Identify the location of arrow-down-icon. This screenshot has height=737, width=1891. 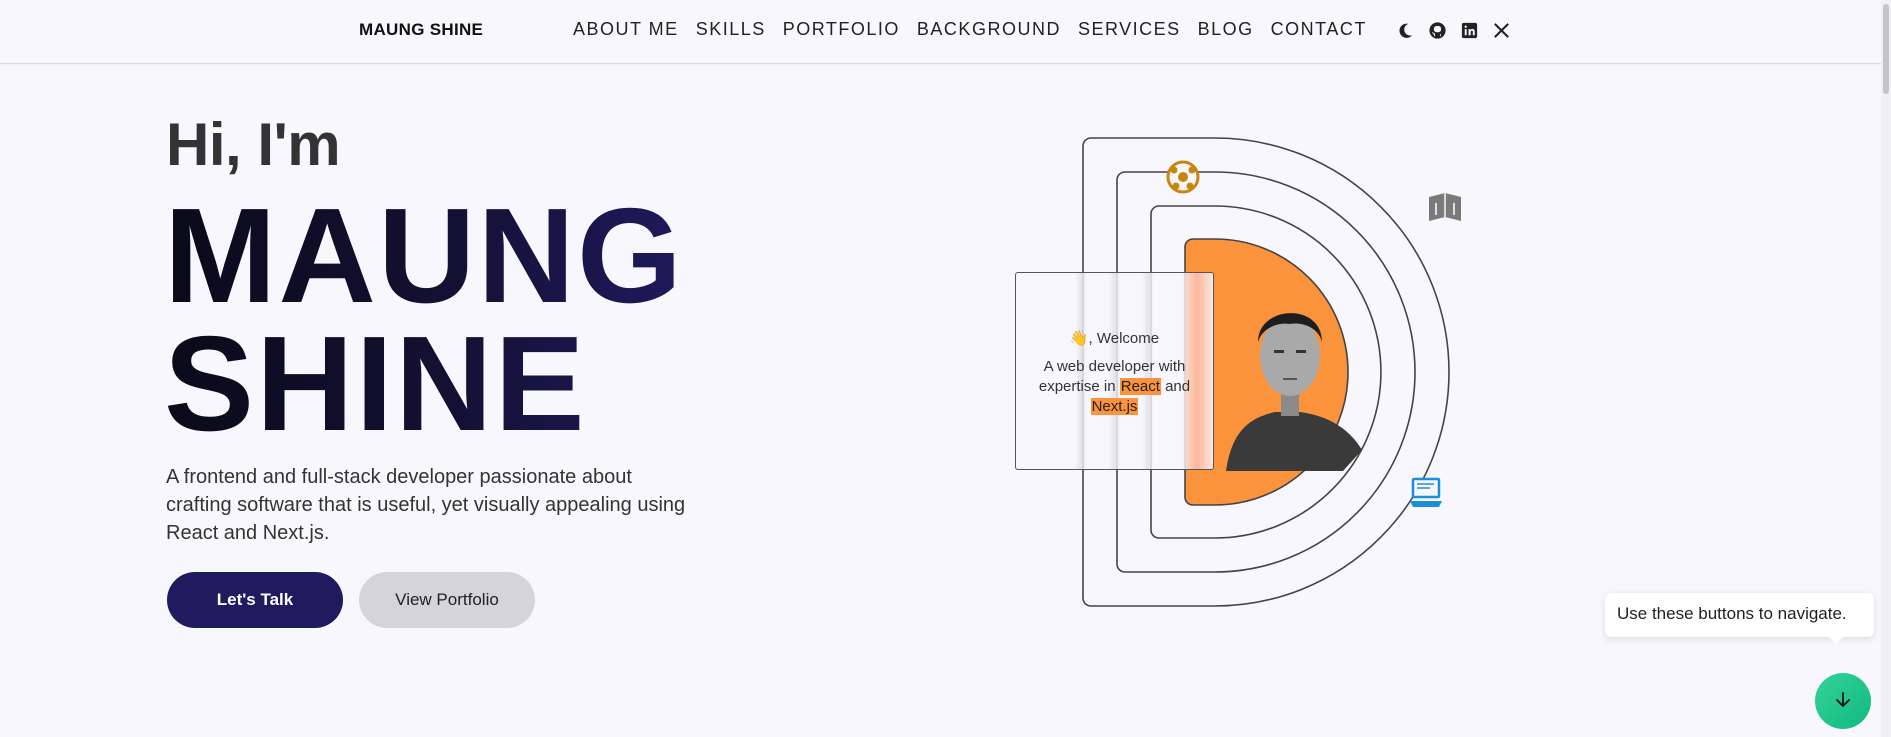
(1843, 701).